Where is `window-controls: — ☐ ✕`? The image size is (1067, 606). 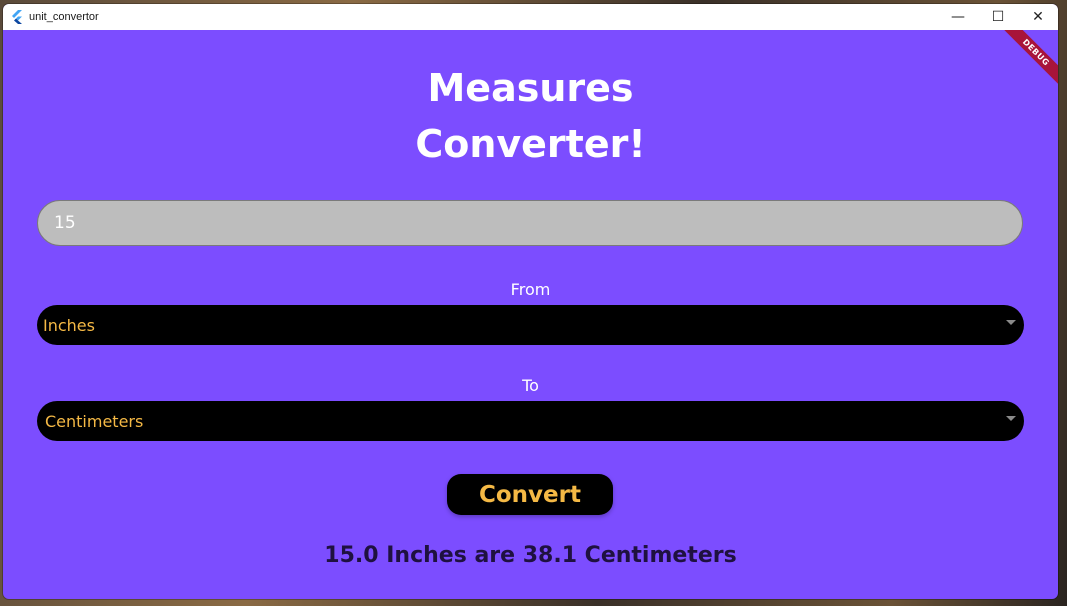 window-controls: — ☐ ✕ is located at coordinates (998, 17).